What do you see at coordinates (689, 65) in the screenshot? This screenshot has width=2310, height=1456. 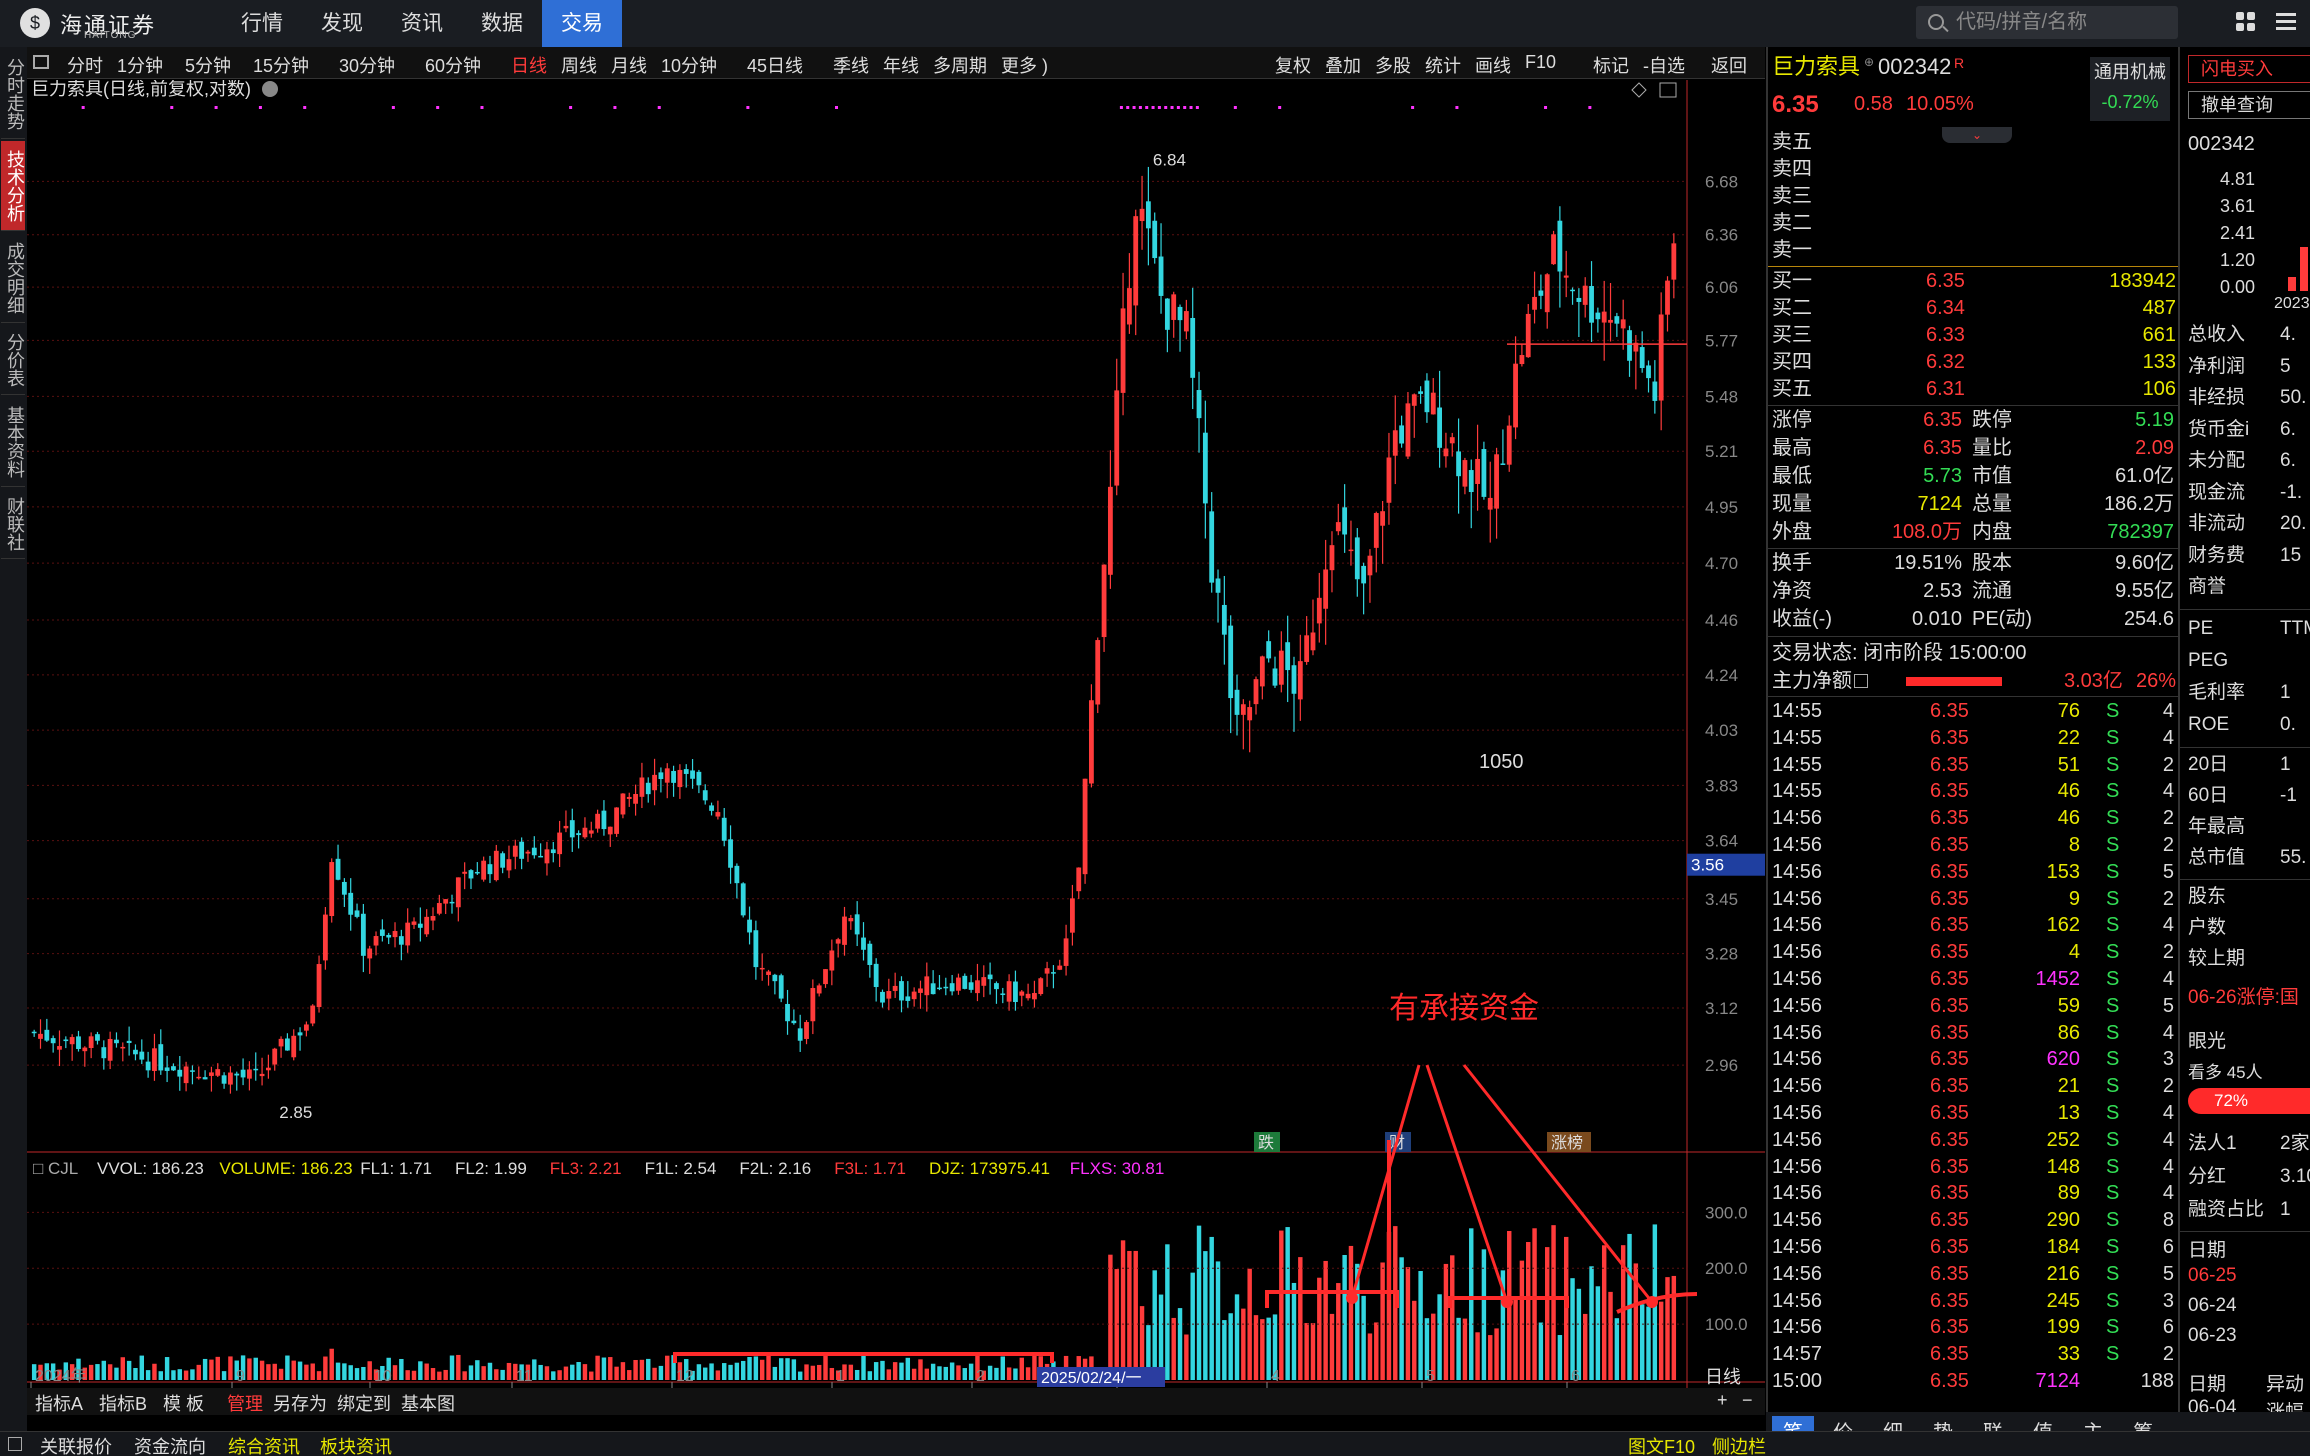 I see `period-9: 10分钟` at bounding box center [689, 65].